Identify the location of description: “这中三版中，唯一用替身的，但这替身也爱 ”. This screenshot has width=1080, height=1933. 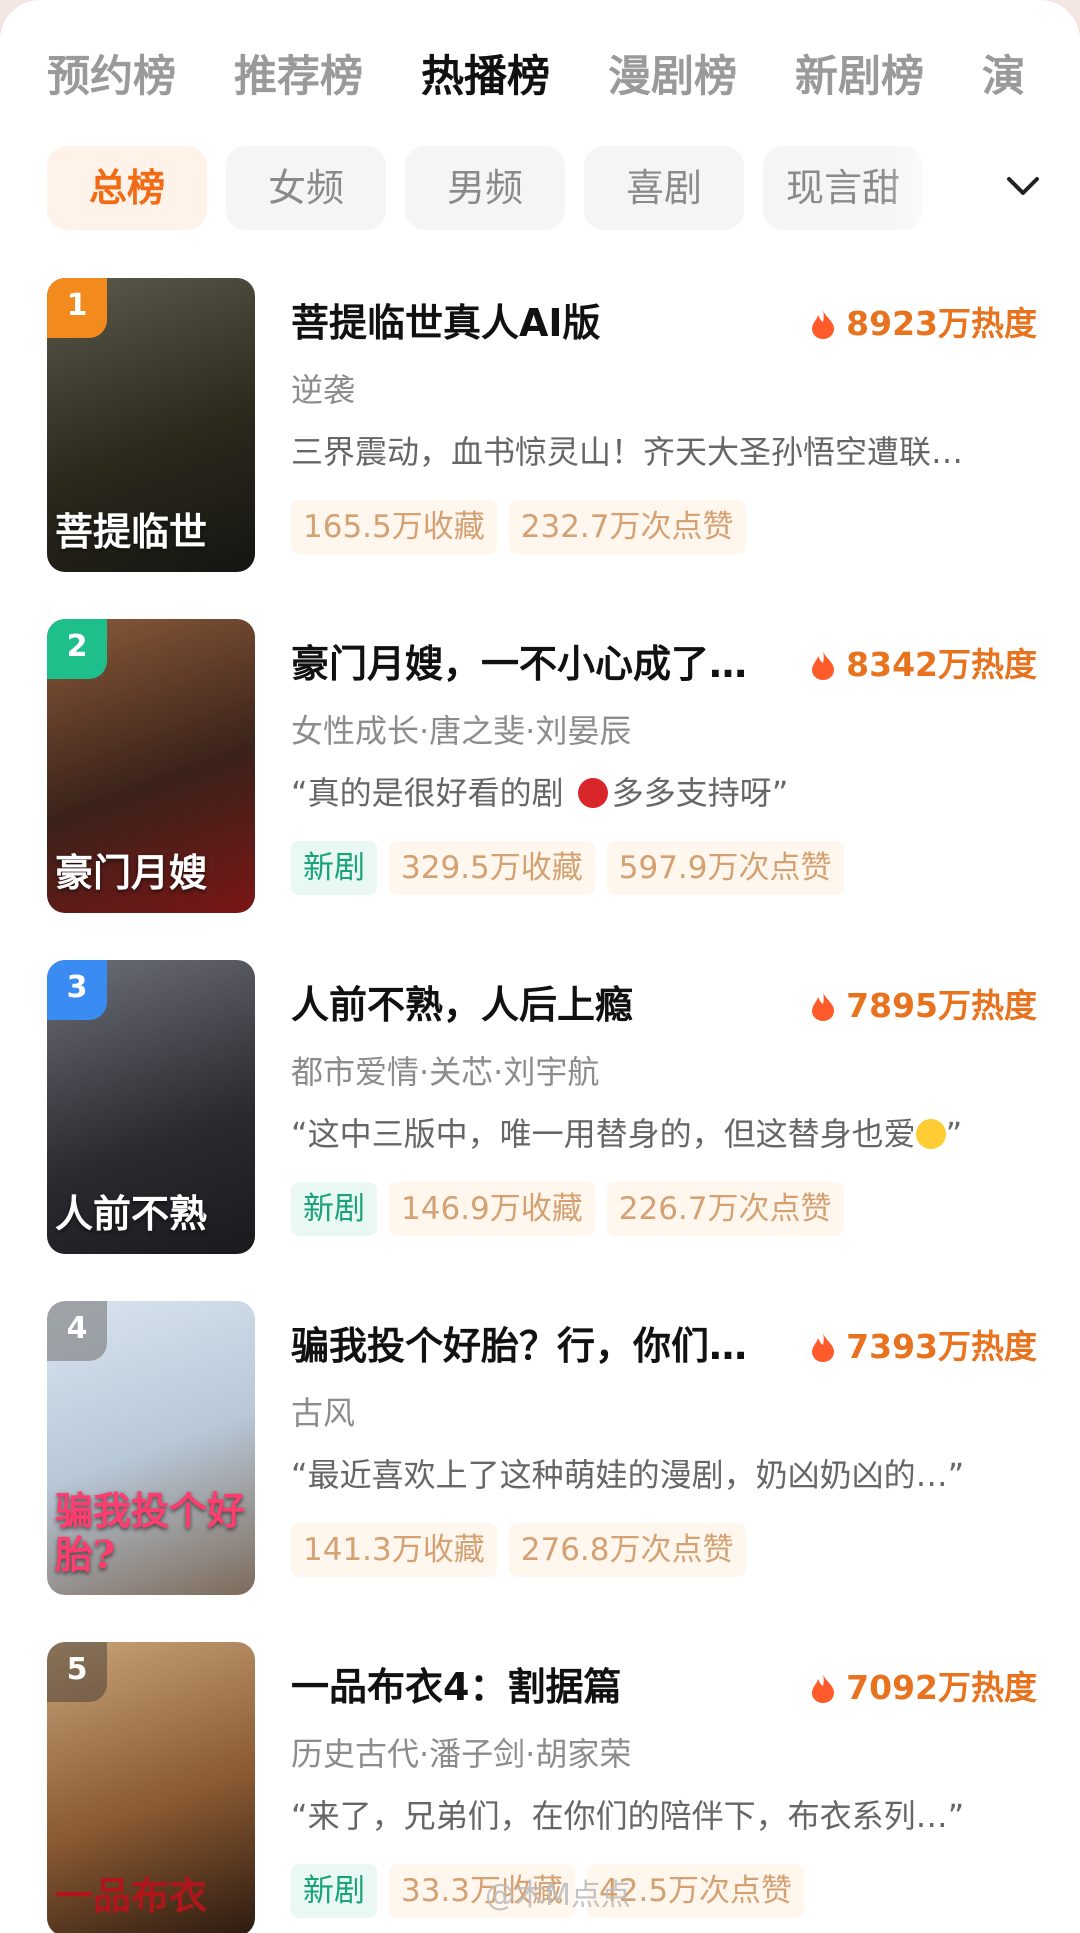
(676, 1134).